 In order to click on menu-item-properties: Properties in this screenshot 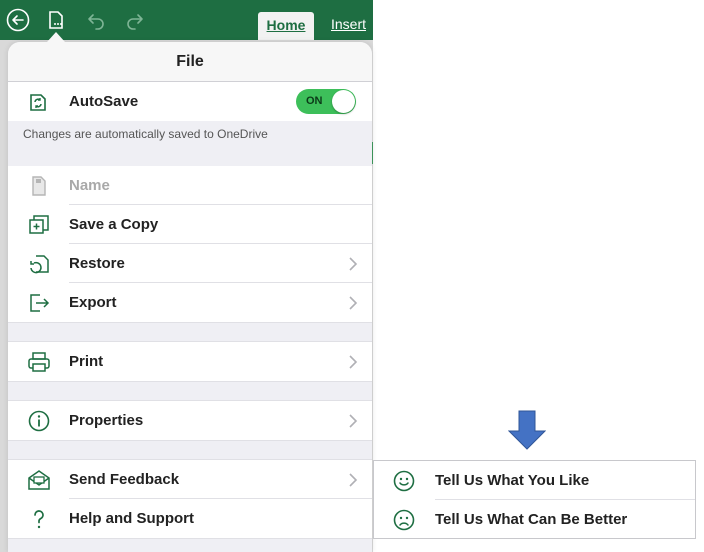, I will do `click(190, 420)`.